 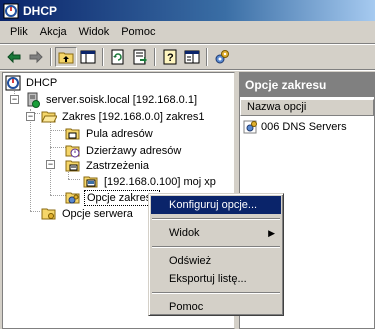 What do you see at coordinates (53, 32) in the screenshot?
I see `menu-action: Akcja` at bounding box center [53, 32].